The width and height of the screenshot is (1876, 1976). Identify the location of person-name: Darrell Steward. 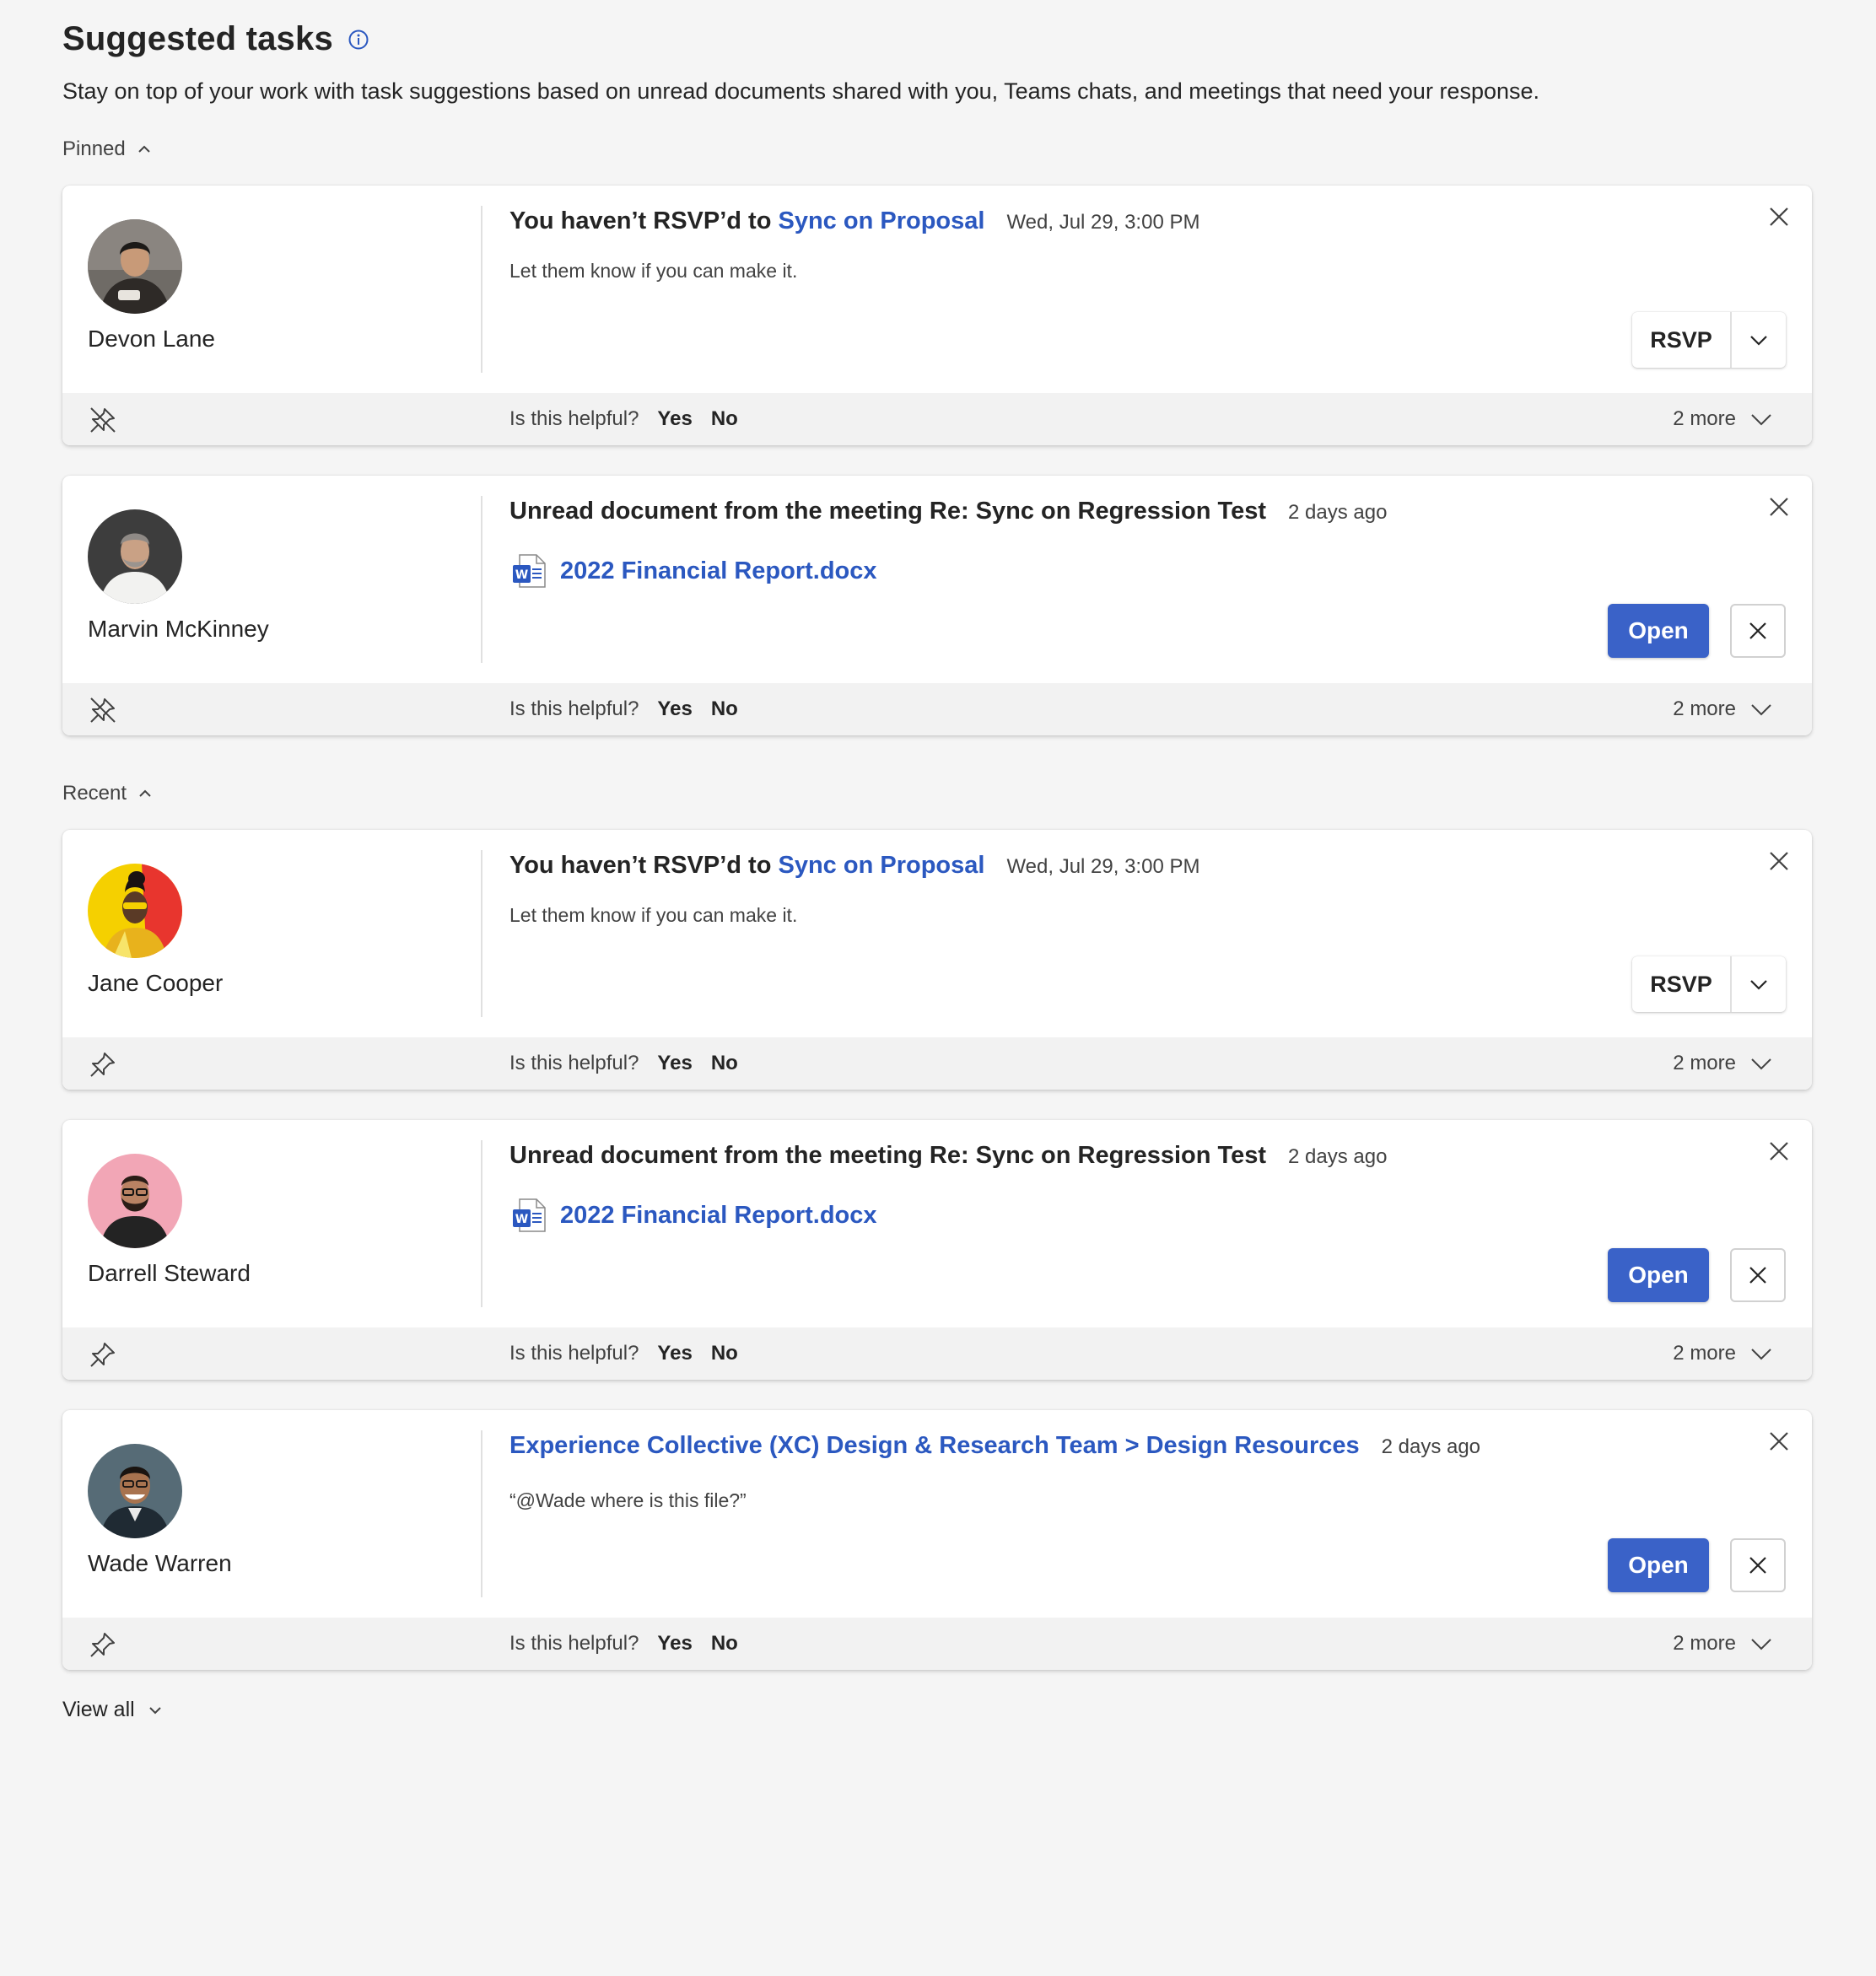
(169, 1273).